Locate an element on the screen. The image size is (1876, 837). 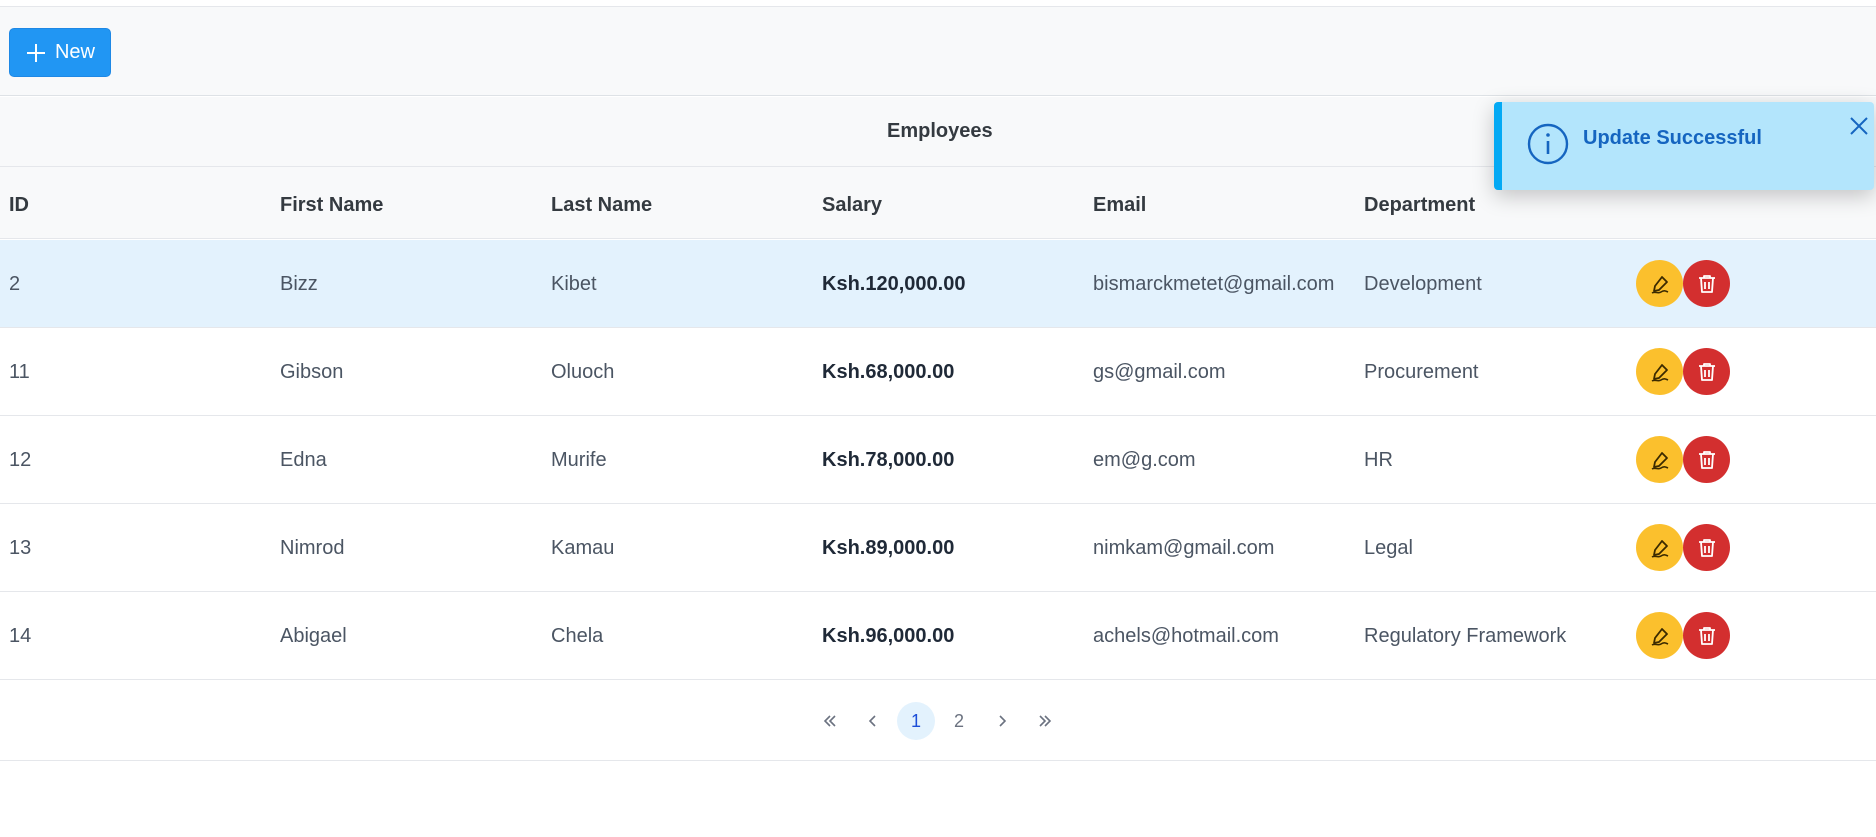
column-header-salary: Salary is located at coordinates (852, 205).